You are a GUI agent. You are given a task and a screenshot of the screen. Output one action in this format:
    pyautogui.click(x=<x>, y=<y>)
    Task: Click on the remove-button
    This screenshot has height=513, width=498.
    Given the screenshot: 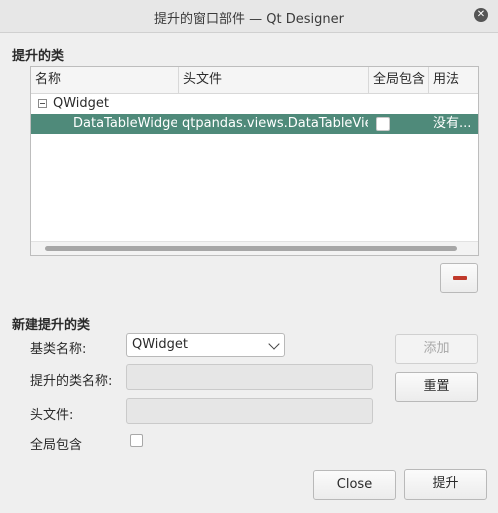 What is the action you would take?
    pyautogui.click(x=459, y=278)
    